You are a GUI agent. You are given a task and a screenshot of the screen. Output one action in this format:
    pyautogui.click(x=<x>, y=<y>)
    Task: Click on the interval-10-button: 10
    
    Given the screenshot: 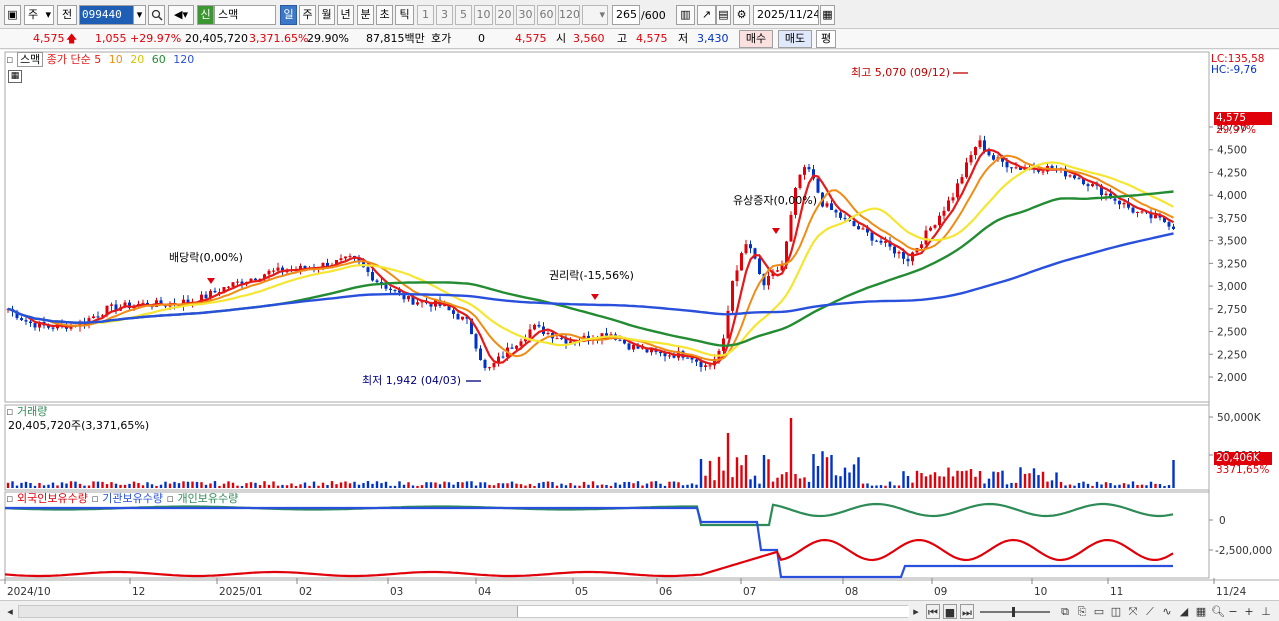 What is the action you would take?
    pyautogui.click(x=483, y=15)
    